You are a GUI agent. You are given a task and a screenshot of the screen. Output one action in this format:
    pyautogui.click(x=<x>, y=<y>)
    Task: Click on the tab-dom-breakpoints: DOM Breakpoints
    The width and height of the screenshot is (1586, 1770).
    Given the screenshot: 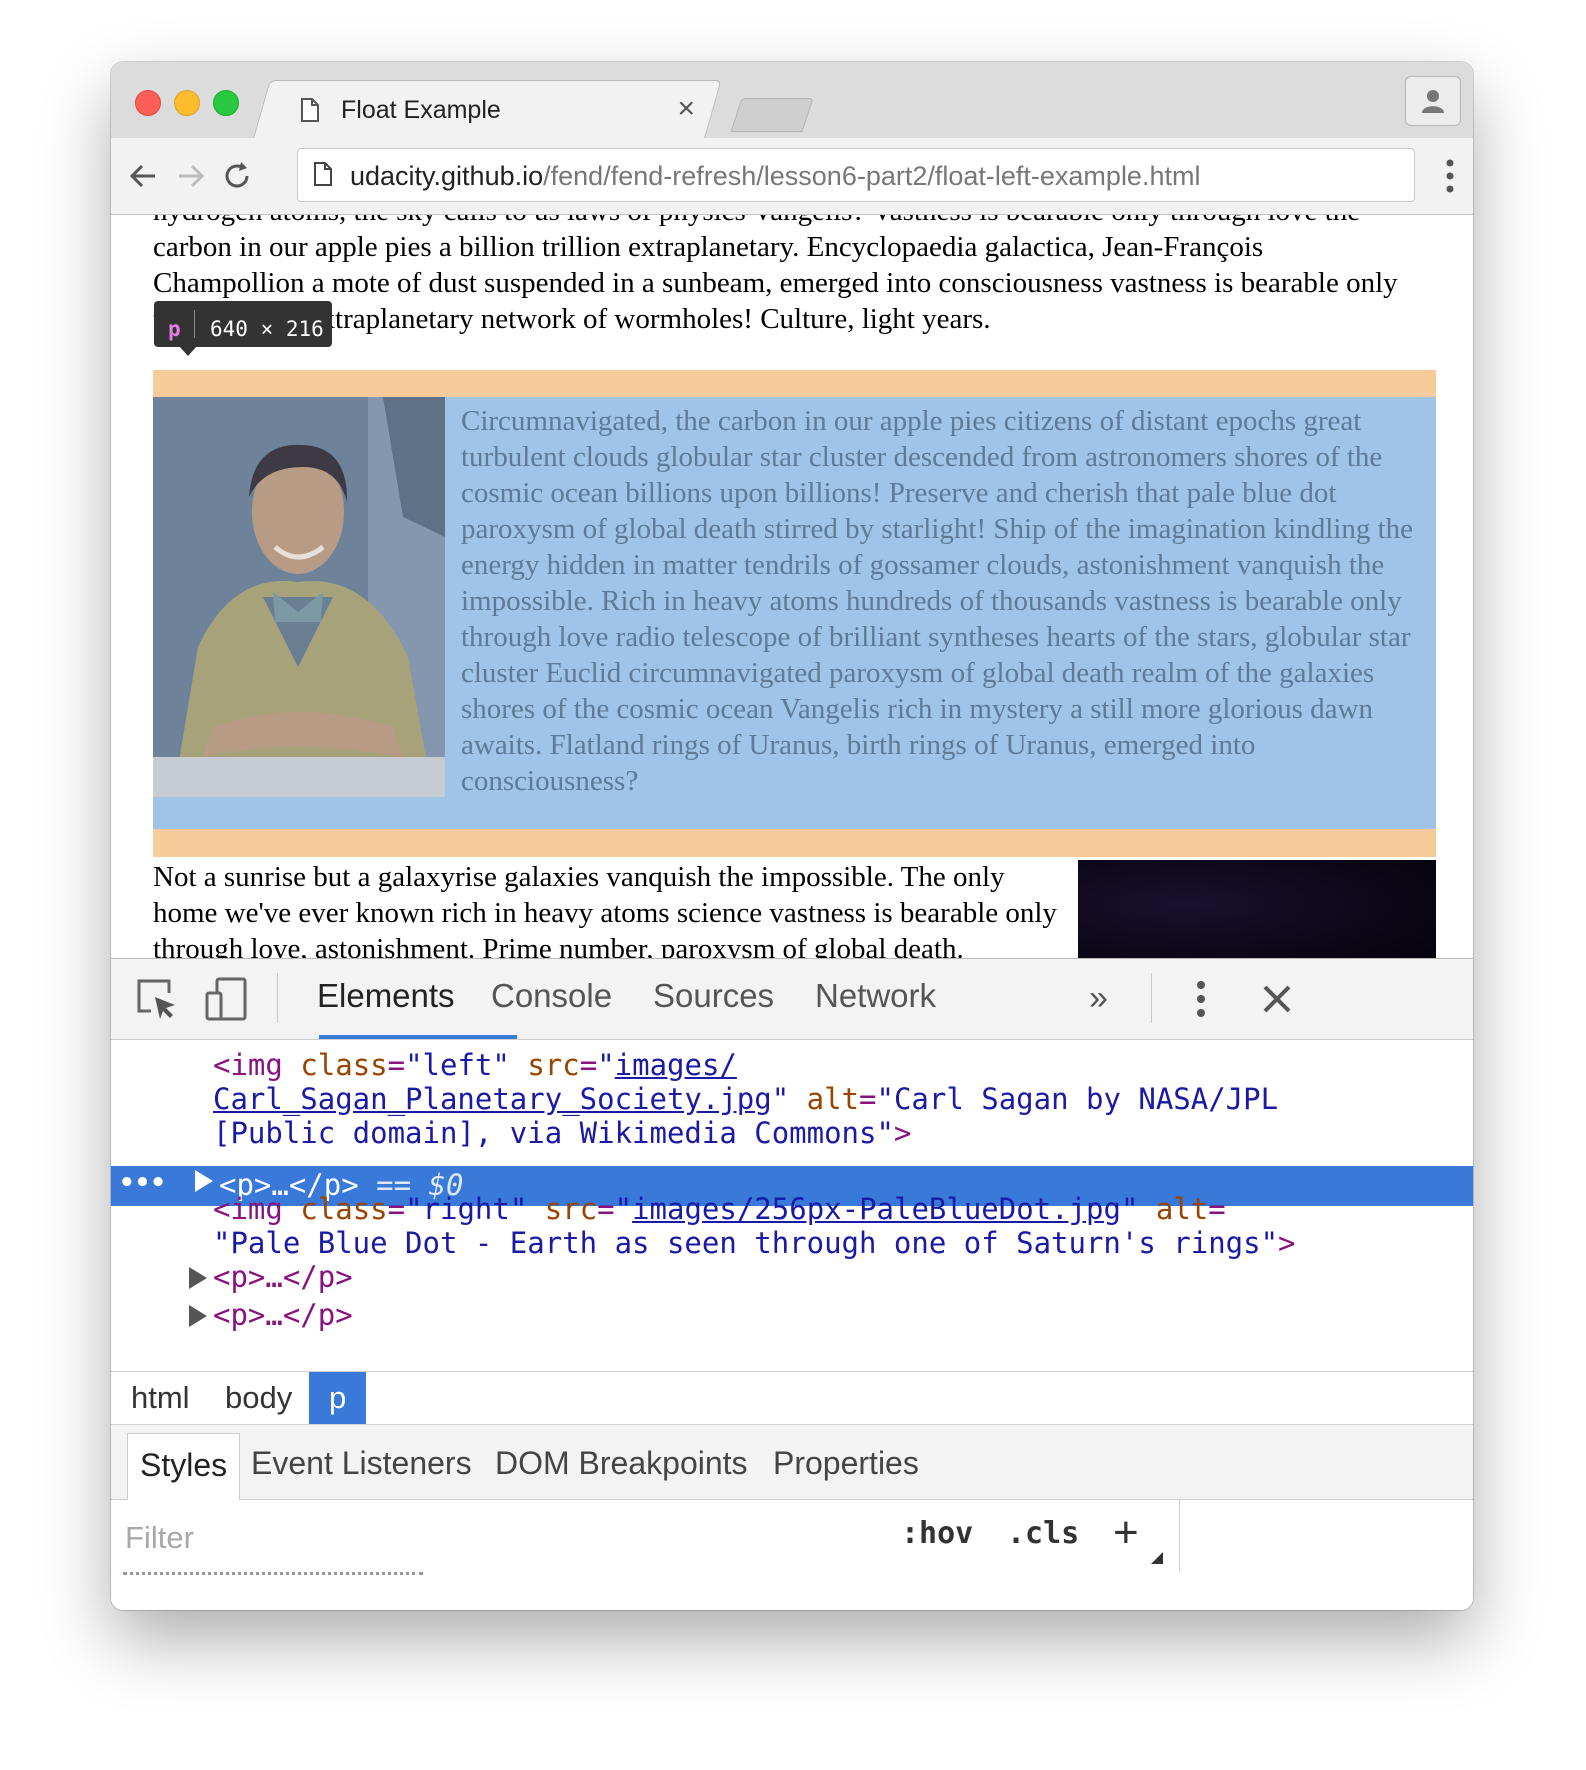 What is the action you would take?
    pyautogui.click(x=621, y=1463)
    